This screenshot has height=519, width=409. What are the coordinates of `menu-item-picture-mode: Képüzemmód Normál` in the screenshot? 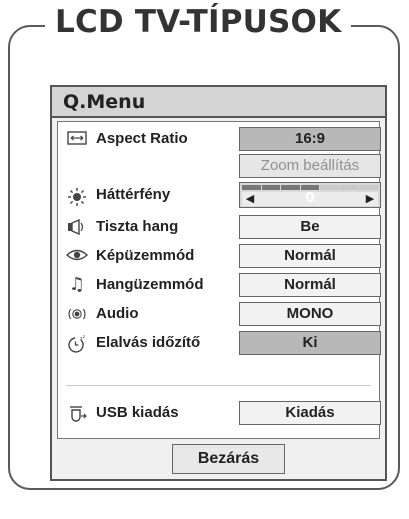 It's located at (219, 256).